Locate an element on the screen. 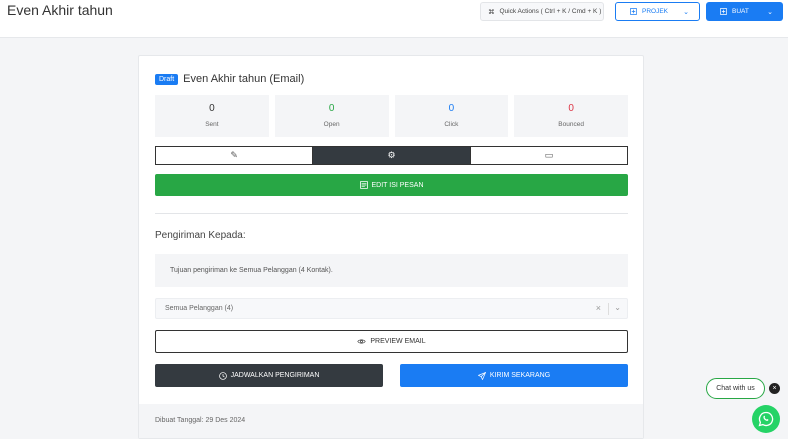 The height and width of the screenshot is (439, 788). email-title: Even Akhir tahun (Email) is located at coordinates (244, 79).